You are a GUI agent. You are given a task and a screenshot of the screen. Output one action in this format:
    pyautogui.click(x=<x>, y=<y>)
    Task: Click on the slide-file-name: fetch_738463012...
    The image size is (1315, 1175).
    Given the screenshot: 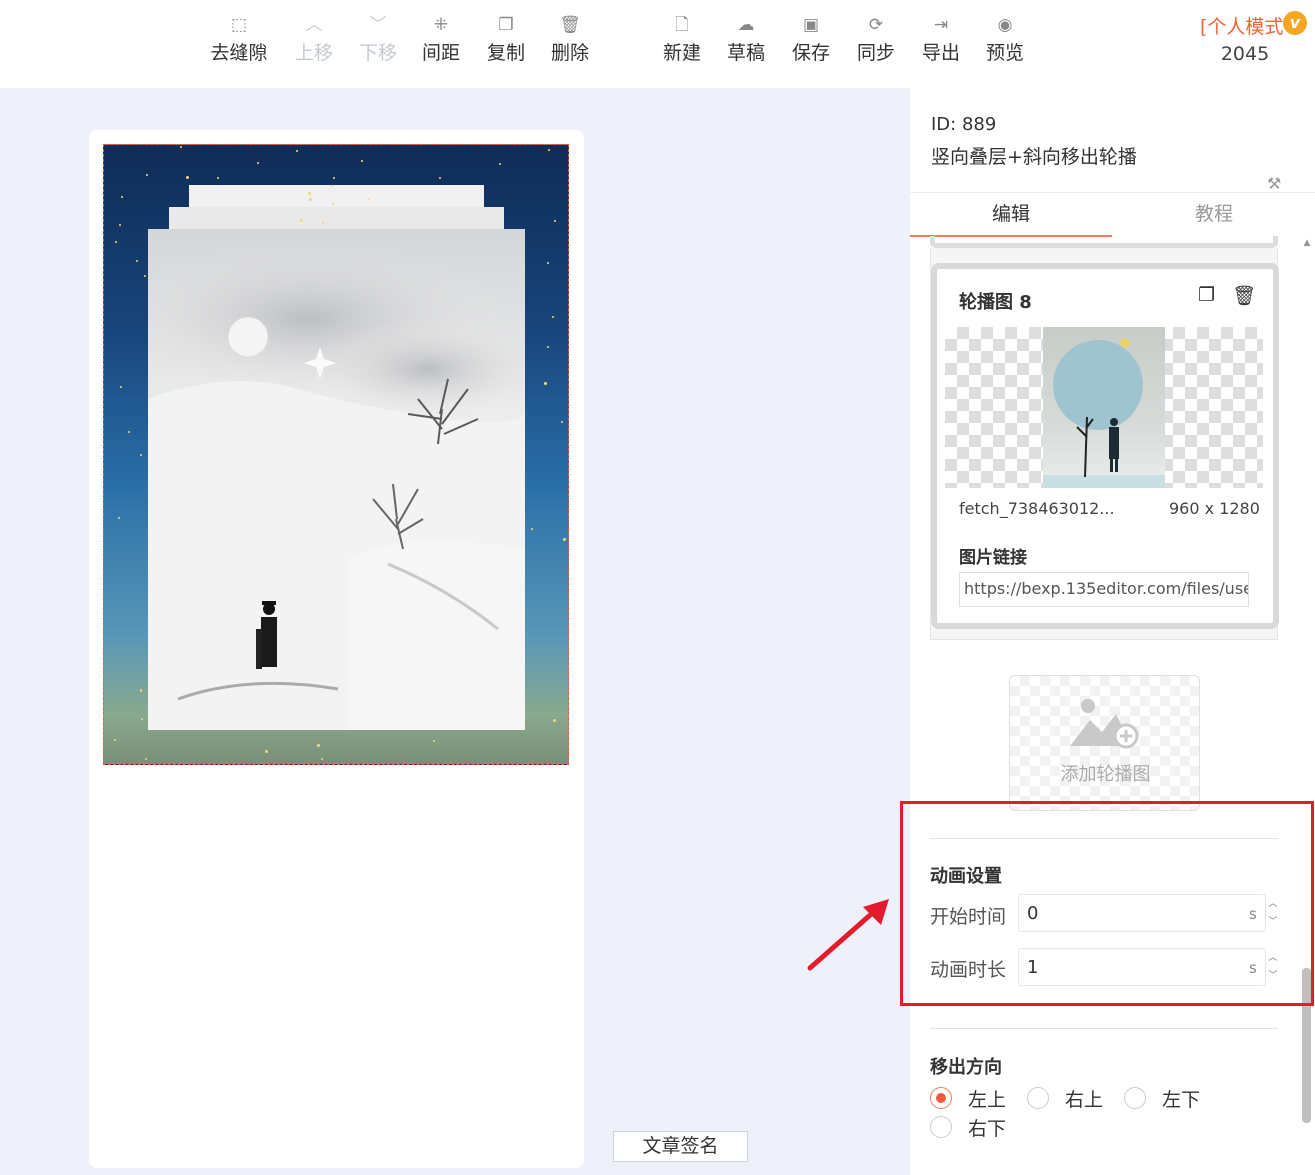 What is the action you would take?
    pyautogui.click(x=1037, y=508)
    